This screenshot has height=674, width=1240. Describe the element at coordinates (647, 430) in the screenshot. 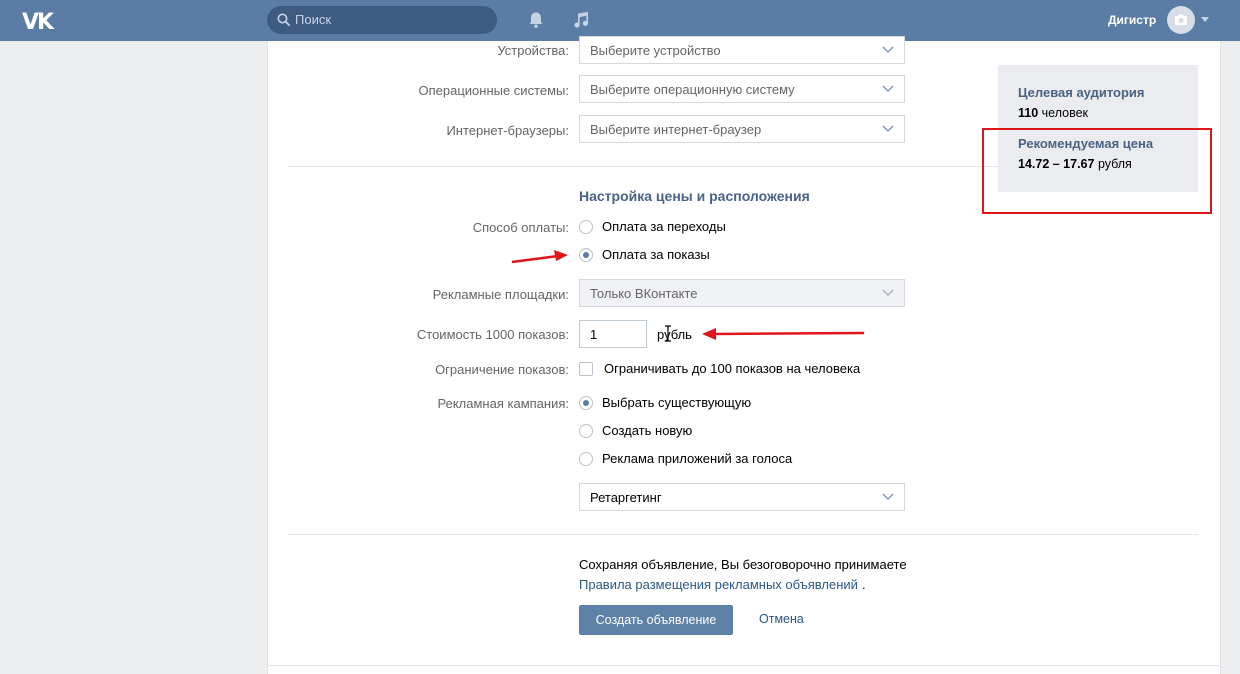

I see `option-new-campaign: Создать новую` at that location.